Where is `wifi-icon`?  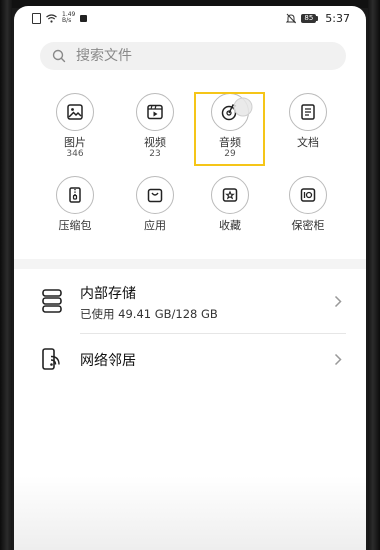
wifi-icon is located at coordinates (51, 18).